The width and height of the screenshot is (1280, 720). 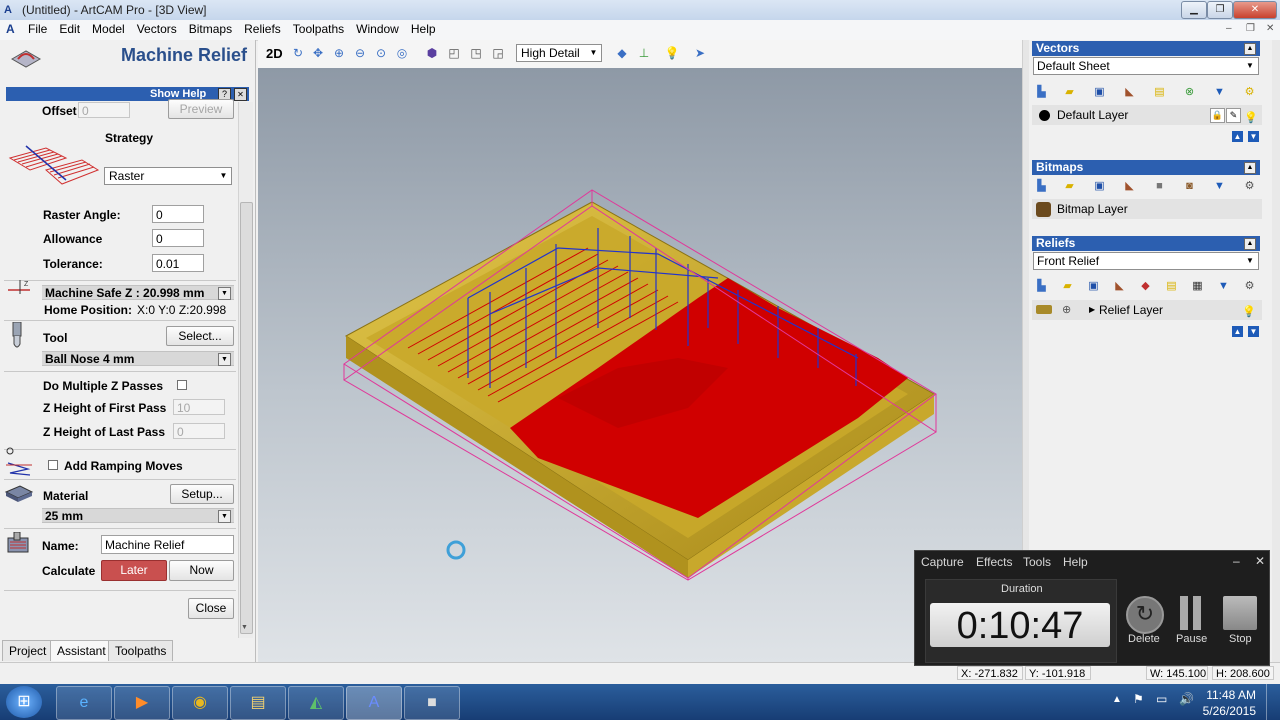 I want to click on image-icon: ◙, so click(x=1189, y=186).